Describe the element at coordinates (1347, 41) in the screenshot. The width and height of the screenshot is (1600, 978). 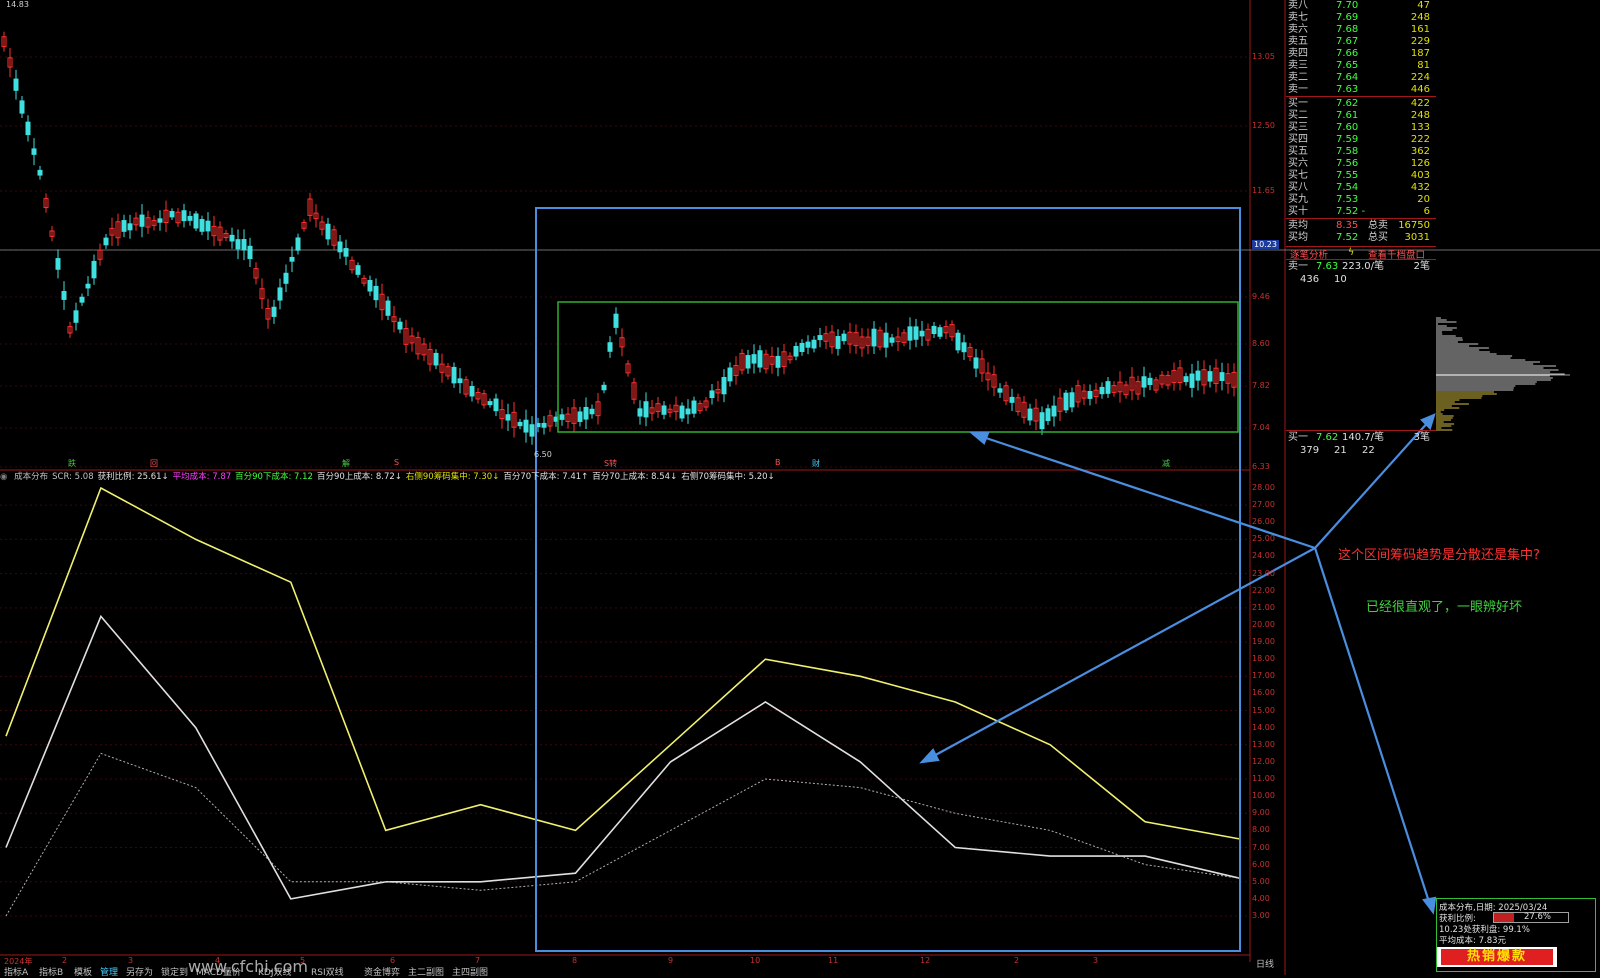
I see `ask-price: 7.67` at that location.